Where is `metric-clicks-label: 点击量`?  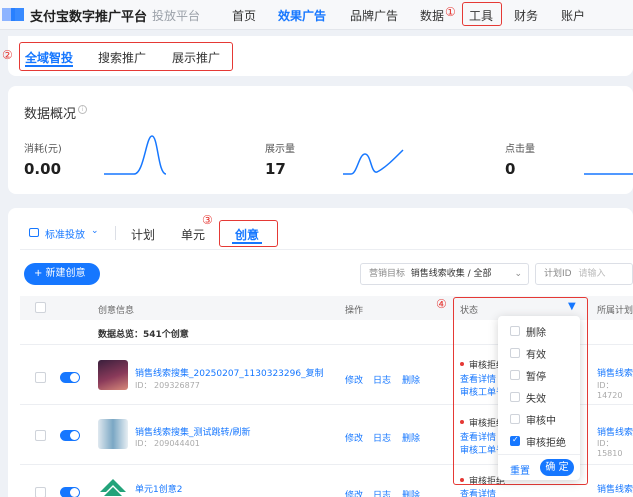 metric-clicks-label: 点击量 is located at coordinates (520, 149).